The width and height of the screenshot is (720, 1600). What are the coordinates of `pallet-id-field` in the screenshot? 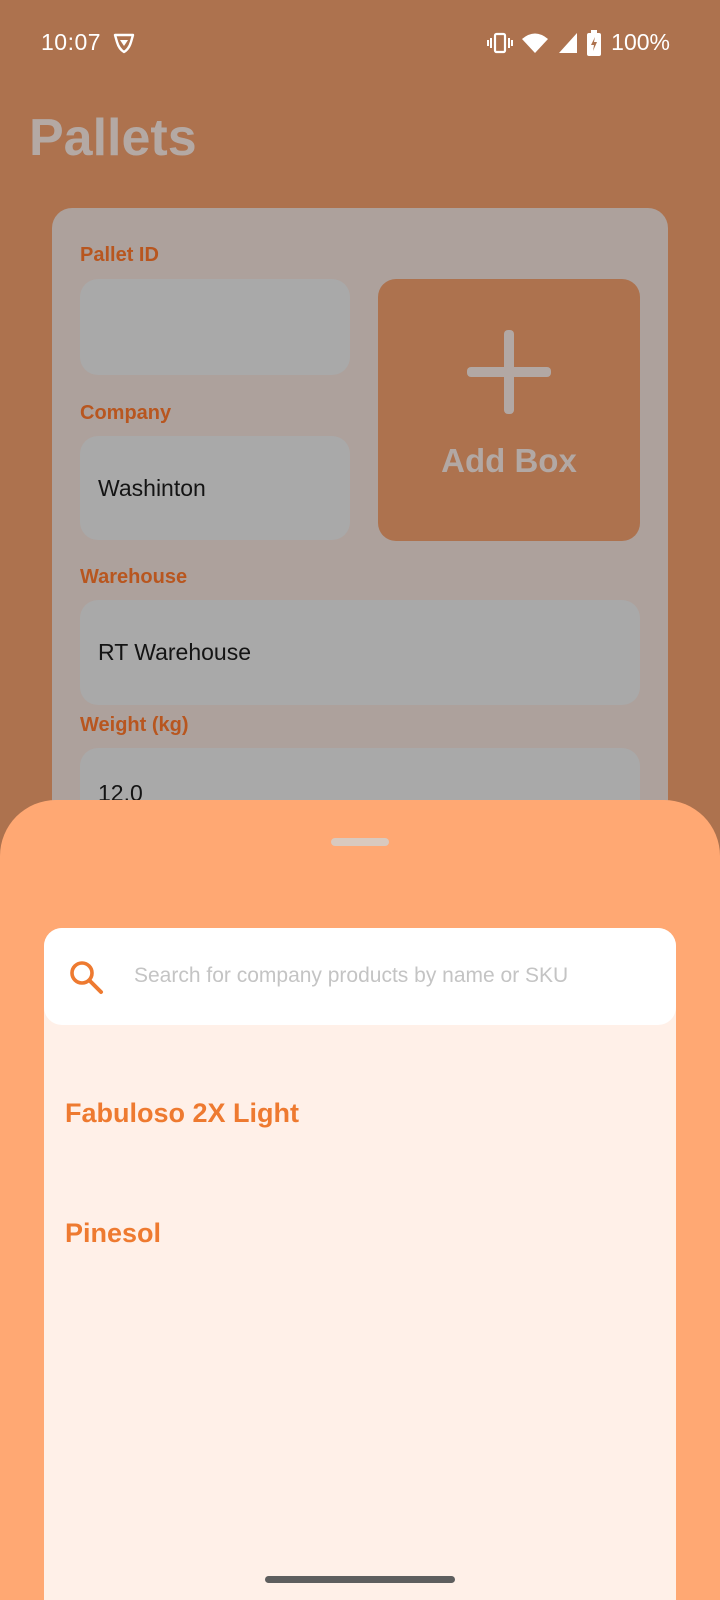 It's located at (215, 327).